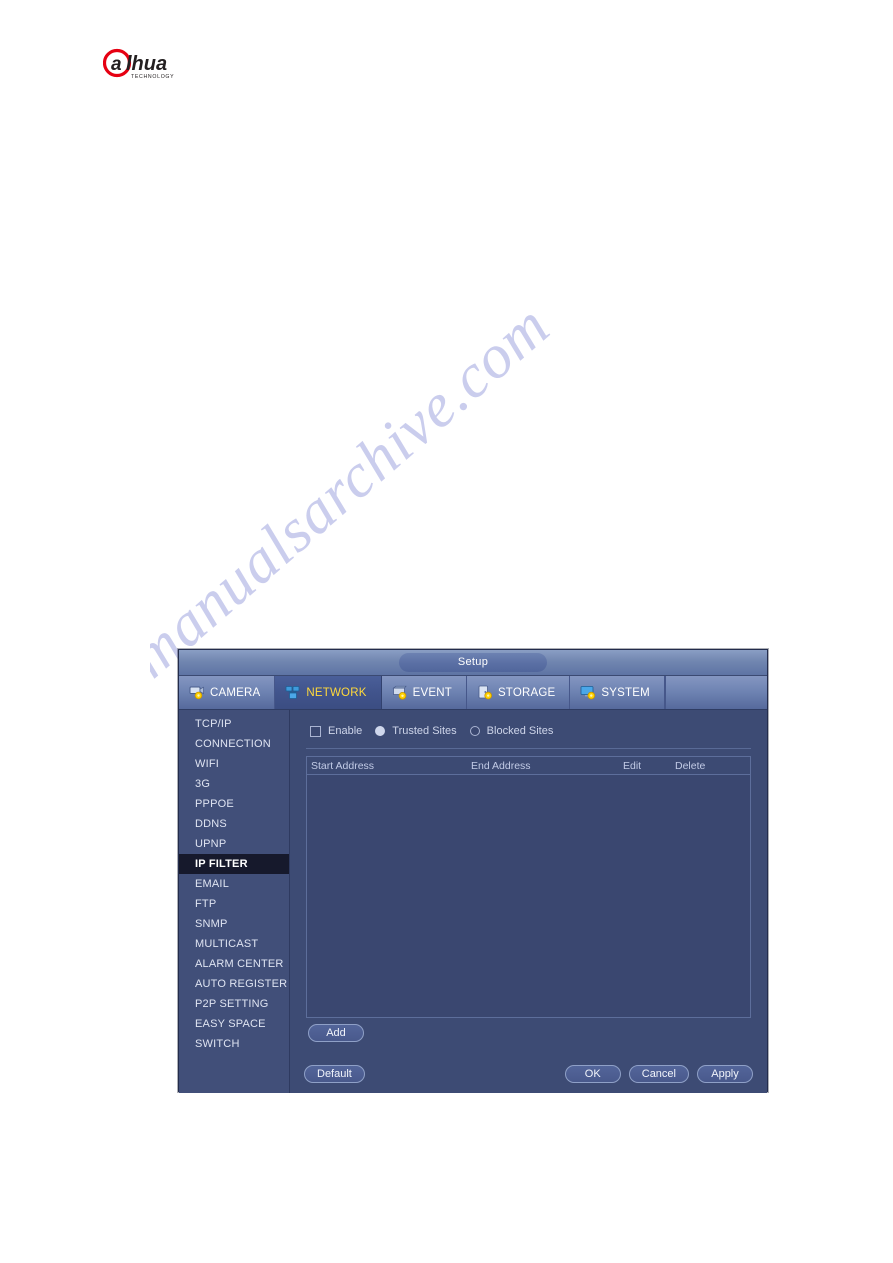 Image resolution: width=893 pixels, height=1263 pixels. Describe the element at coordinates (315, 731) in the screenshot. I see `enable-checkbox` at that location.